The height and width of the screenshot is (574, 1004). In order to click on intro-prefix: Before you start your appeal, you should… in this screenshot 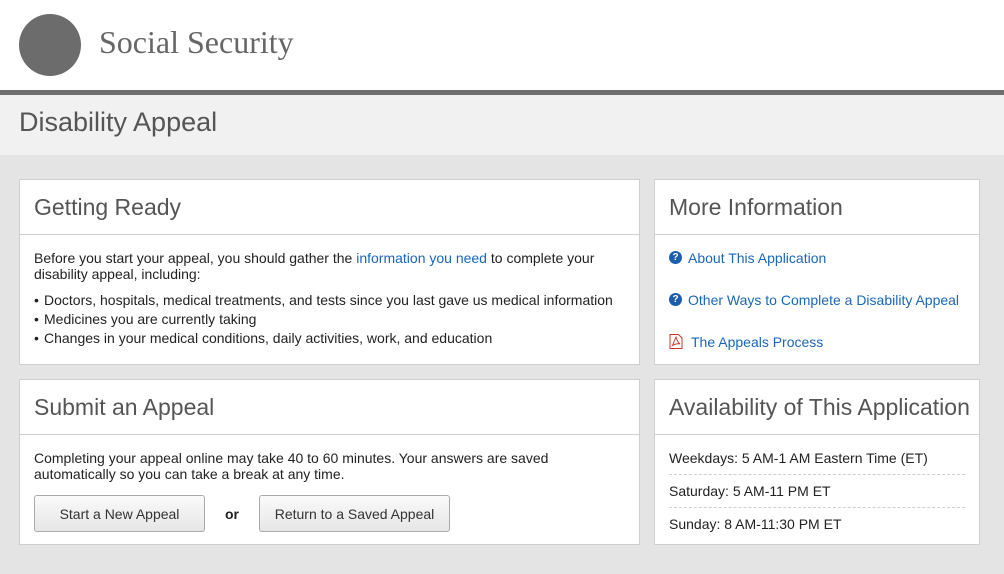, I will do `click(195, 258)`.